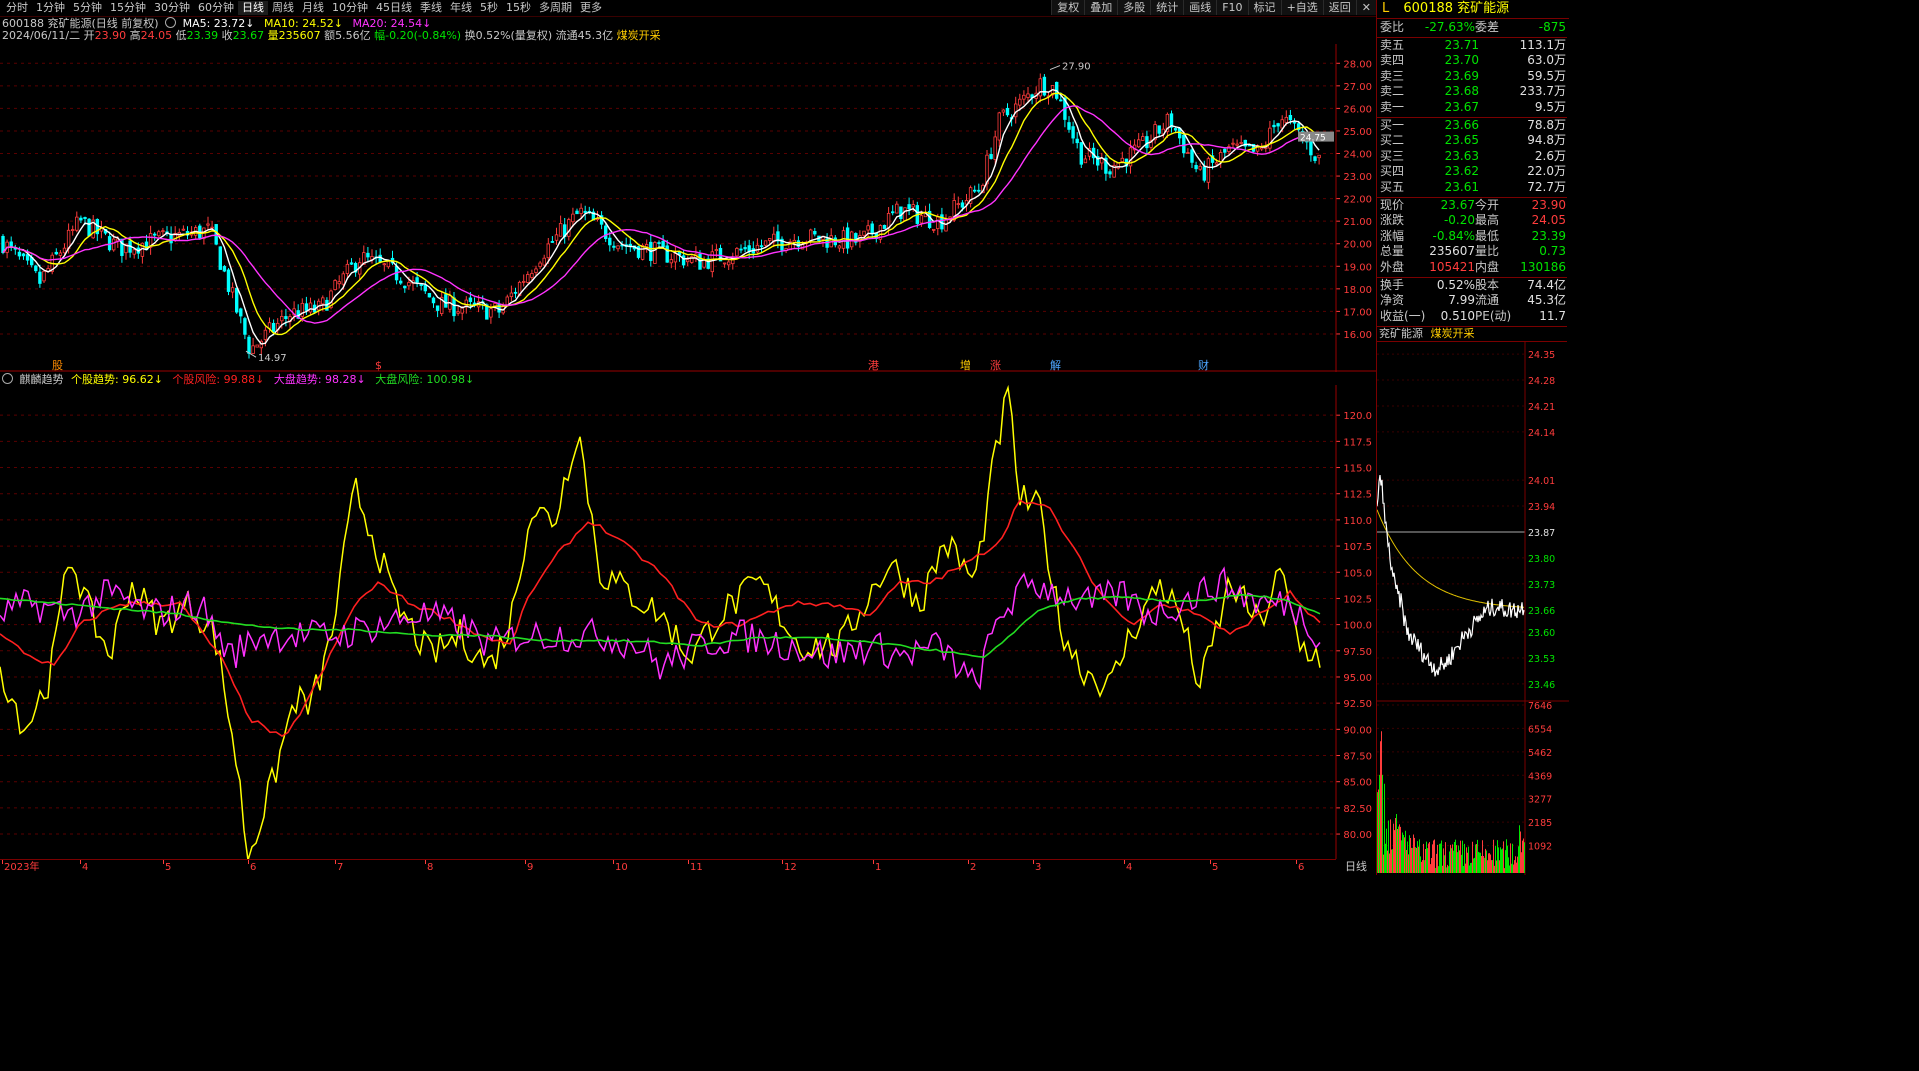 Image resolution: width=1919 pixels, height=1071 pixels. What do you see at coordinates (1451, 576) in the screenshot?
I see `intraday-price-line` at bounding box center [1451, 576].